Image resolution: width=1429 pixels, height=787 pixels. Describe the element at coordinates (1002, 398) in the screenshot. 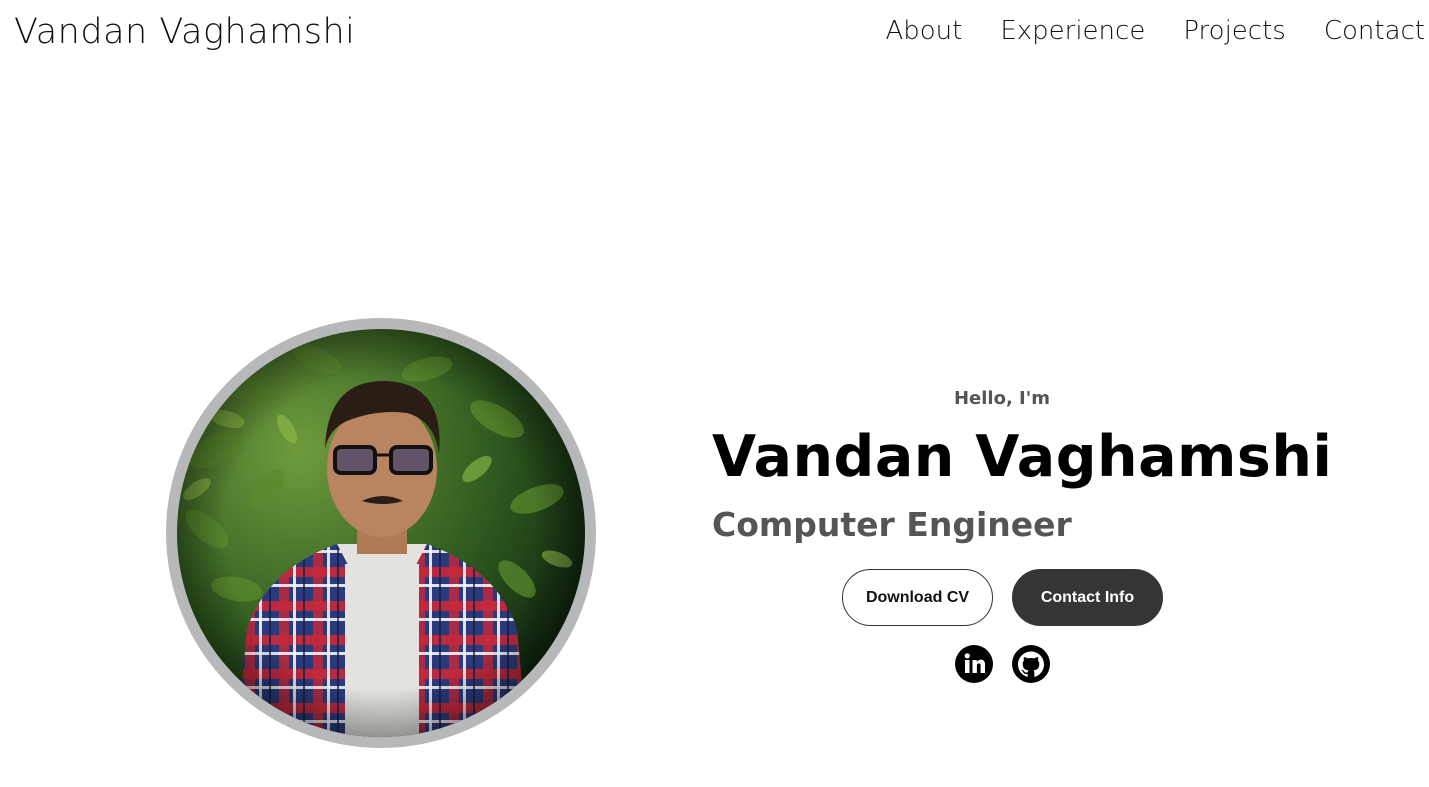

I see `hero-greeting: Hello, I'm` at that location.